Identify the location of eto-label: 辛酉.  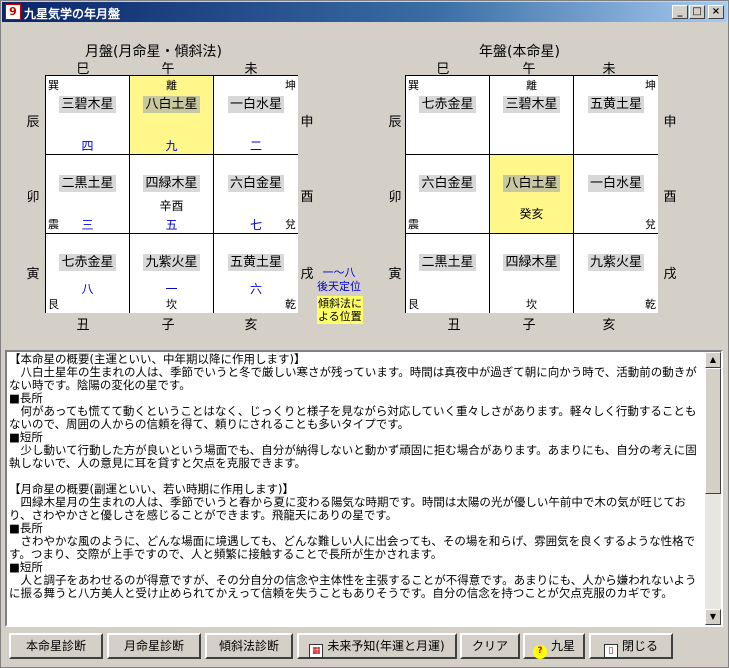
(171, 206).